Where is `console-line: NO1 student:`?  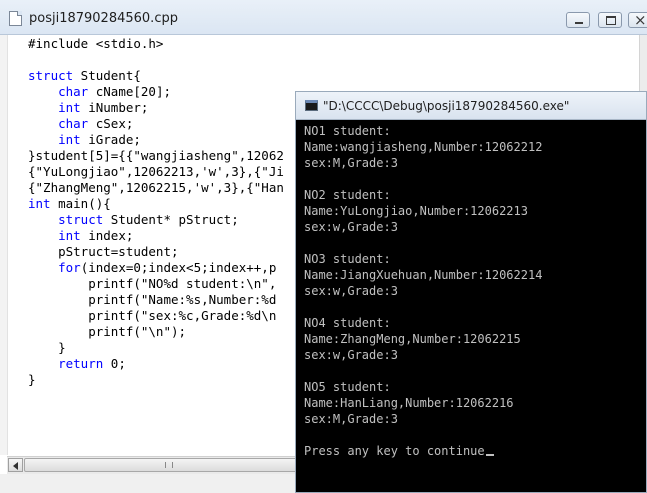 console-line: NO1 student: is located at coordinates (347, 131).